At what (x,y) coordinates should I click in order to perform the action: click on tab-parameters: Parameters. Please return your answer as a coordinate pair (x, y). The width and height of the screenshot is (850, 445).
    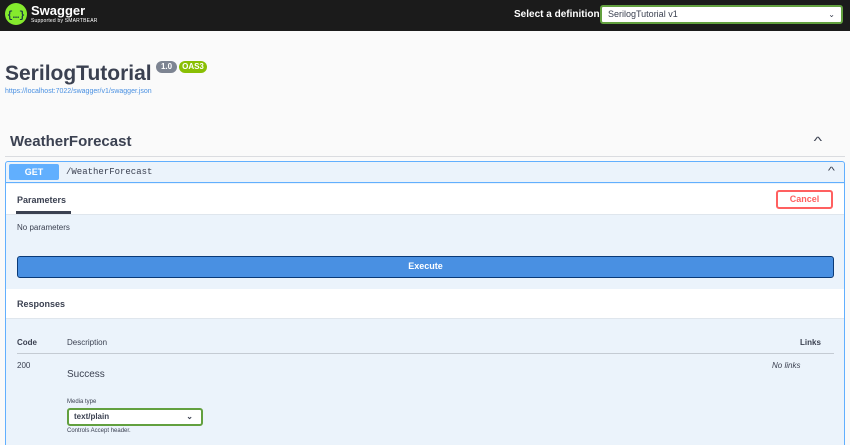
    Looking at the image, I should click on (41, 200).